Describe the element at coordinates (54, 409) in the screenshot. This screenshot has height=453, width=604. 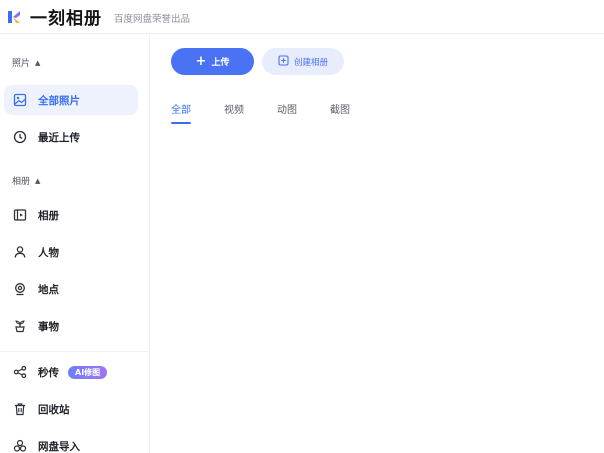
I see `sidebar-item-label: 回收站` at that location.